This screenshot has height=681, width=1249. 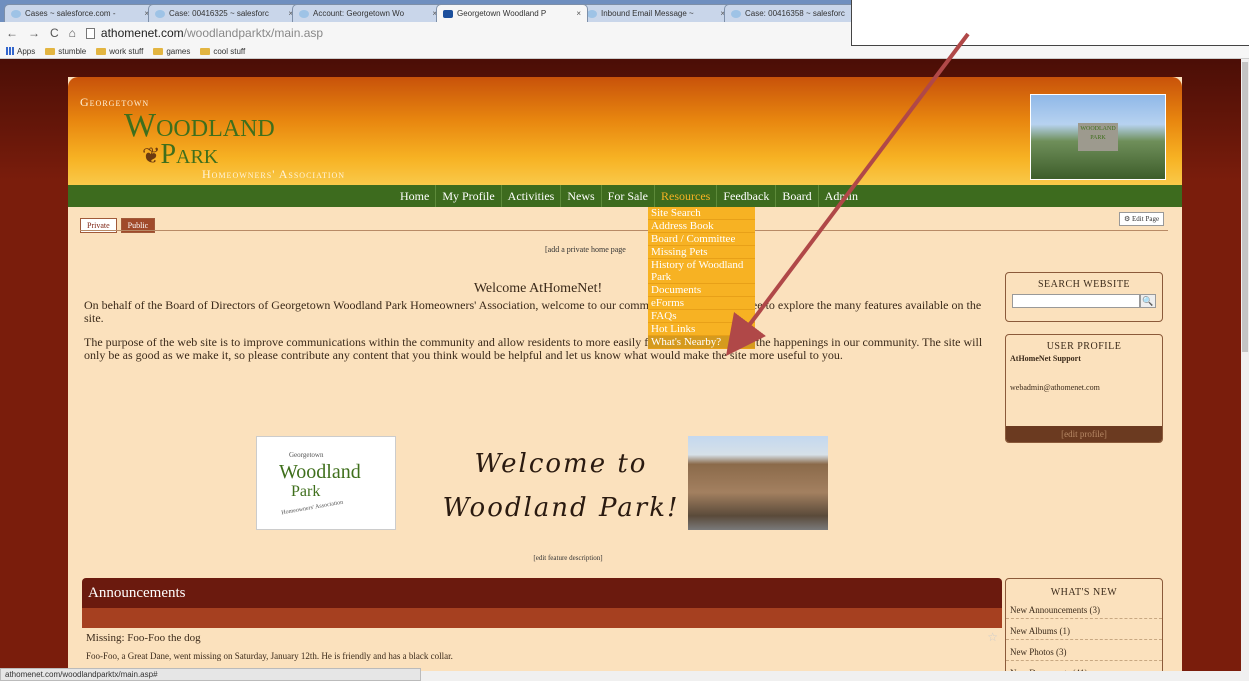 I want to click on browser-tab: Inbound Email Message ~ ×, so click(x=656, y=13).